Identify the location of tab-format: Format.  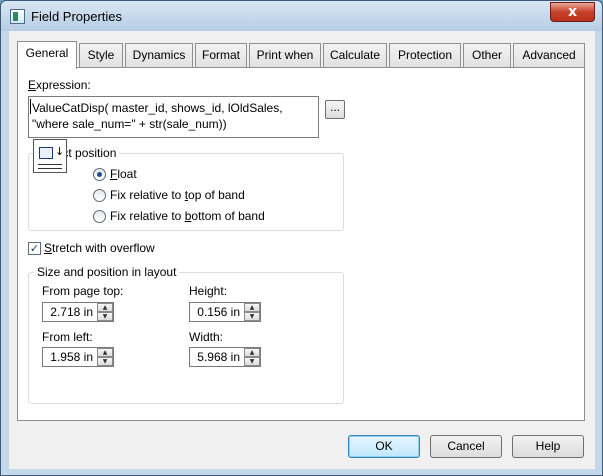
(221, 55).